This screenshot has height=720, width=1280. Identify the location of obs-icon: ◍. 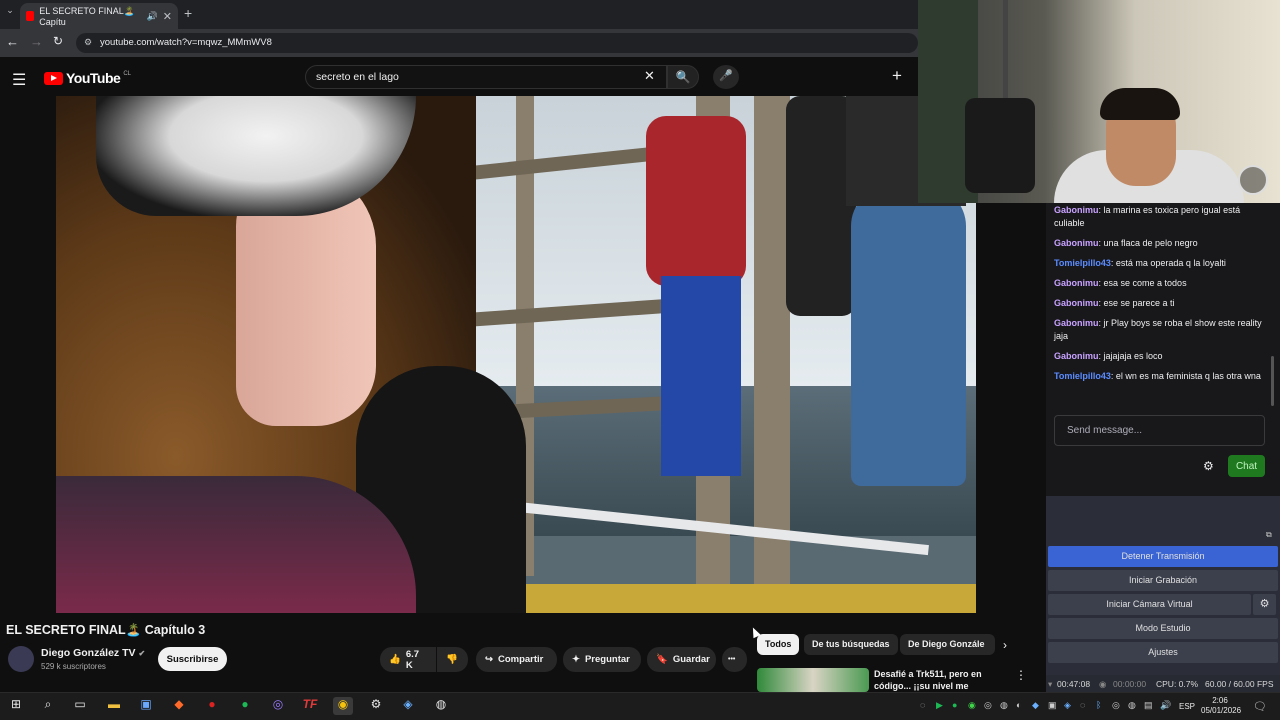
(441, 706).